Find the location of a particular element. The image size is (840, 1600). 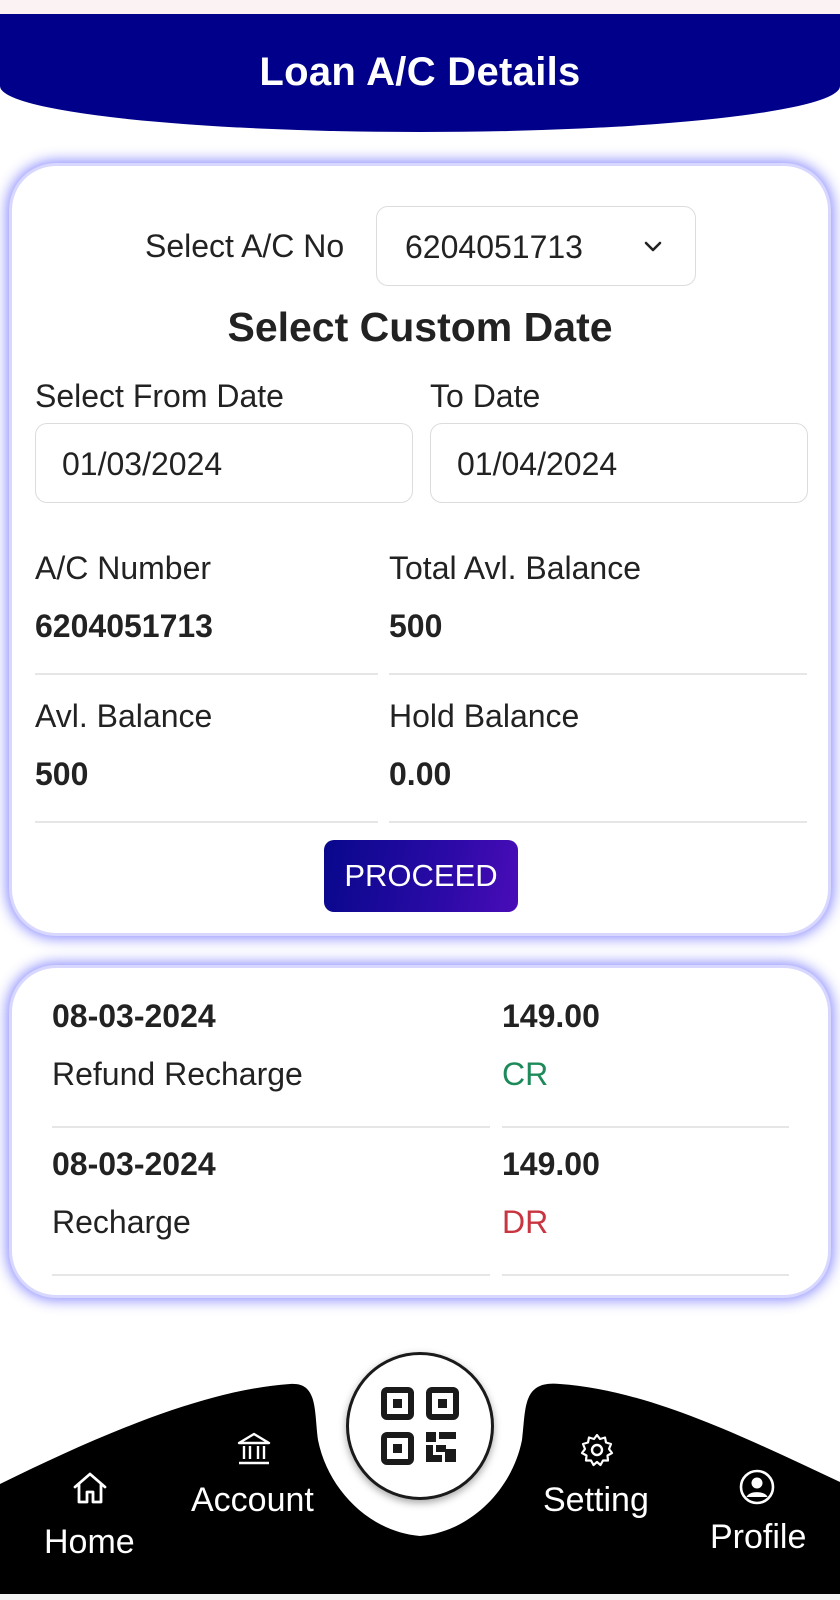

home-icon is located at coordinates (90, 1488).